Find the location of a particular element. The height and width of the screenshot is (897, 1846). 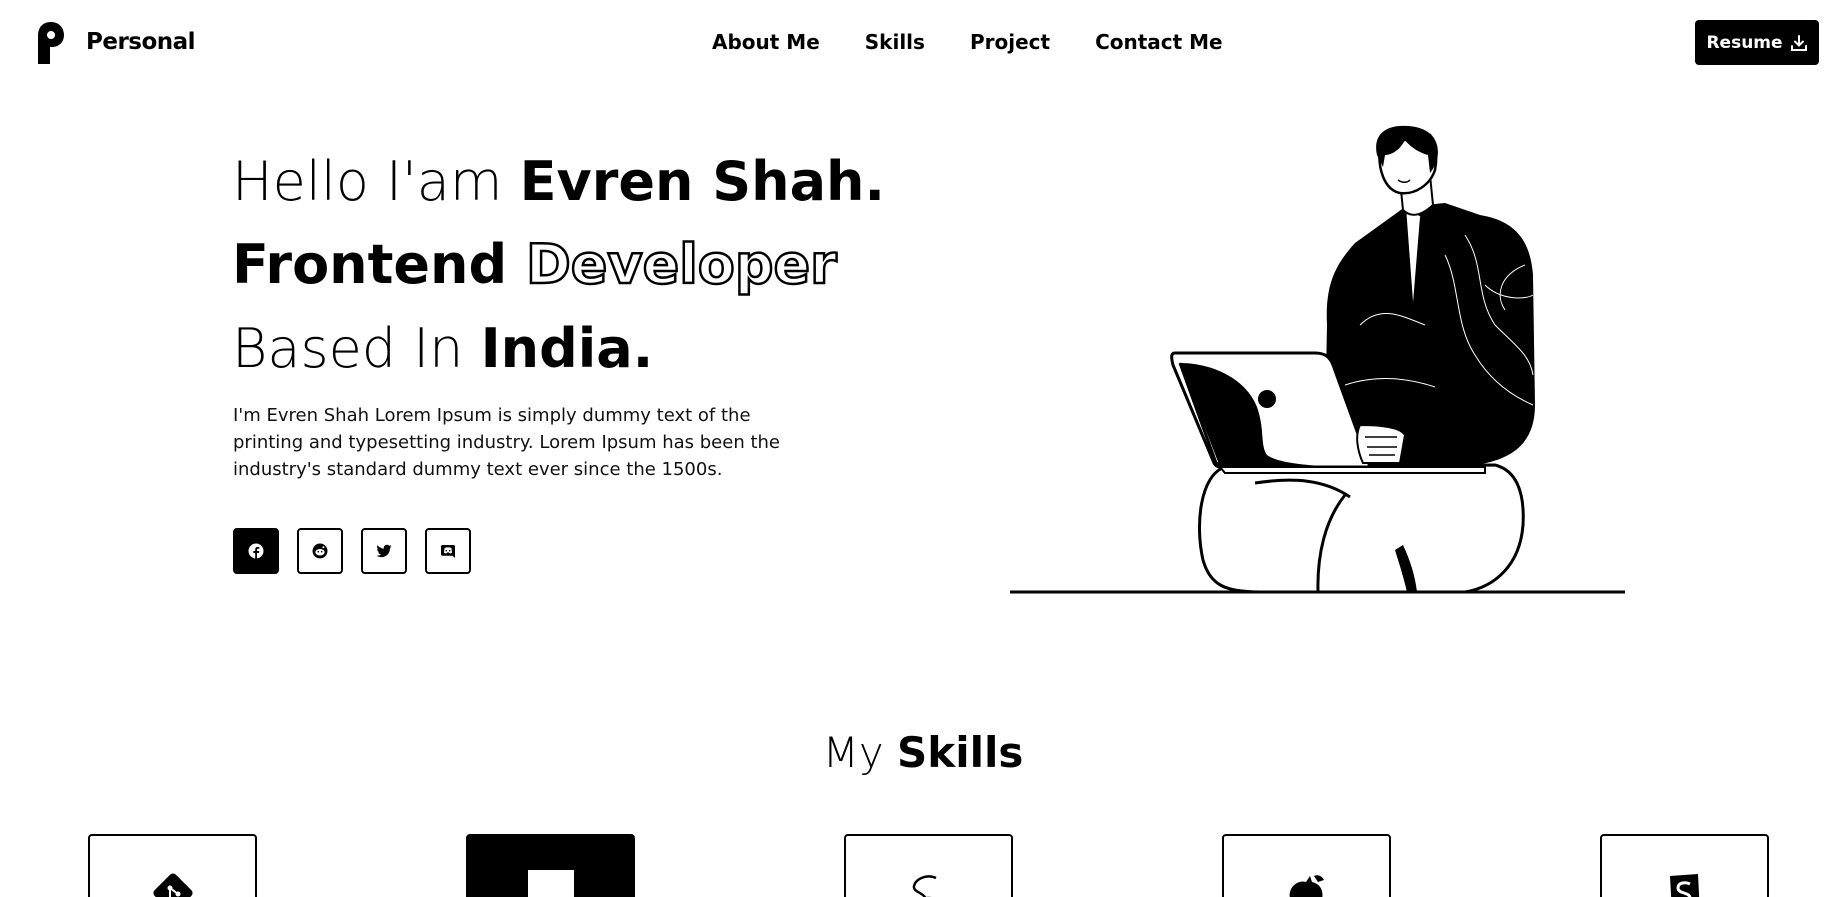

twitter-icon is located at coordinates (384, 551).